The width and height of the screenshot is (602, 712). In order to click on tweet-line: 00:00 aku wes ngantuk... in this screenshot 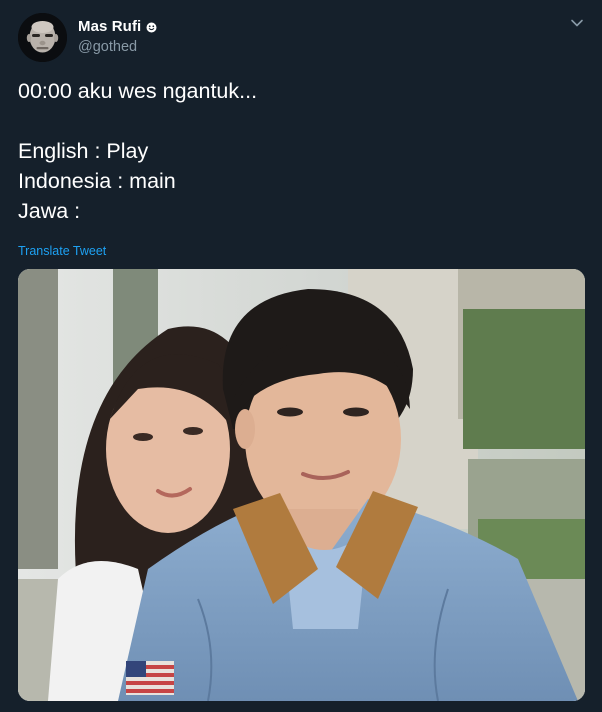, I will do `click(138, 91)`.